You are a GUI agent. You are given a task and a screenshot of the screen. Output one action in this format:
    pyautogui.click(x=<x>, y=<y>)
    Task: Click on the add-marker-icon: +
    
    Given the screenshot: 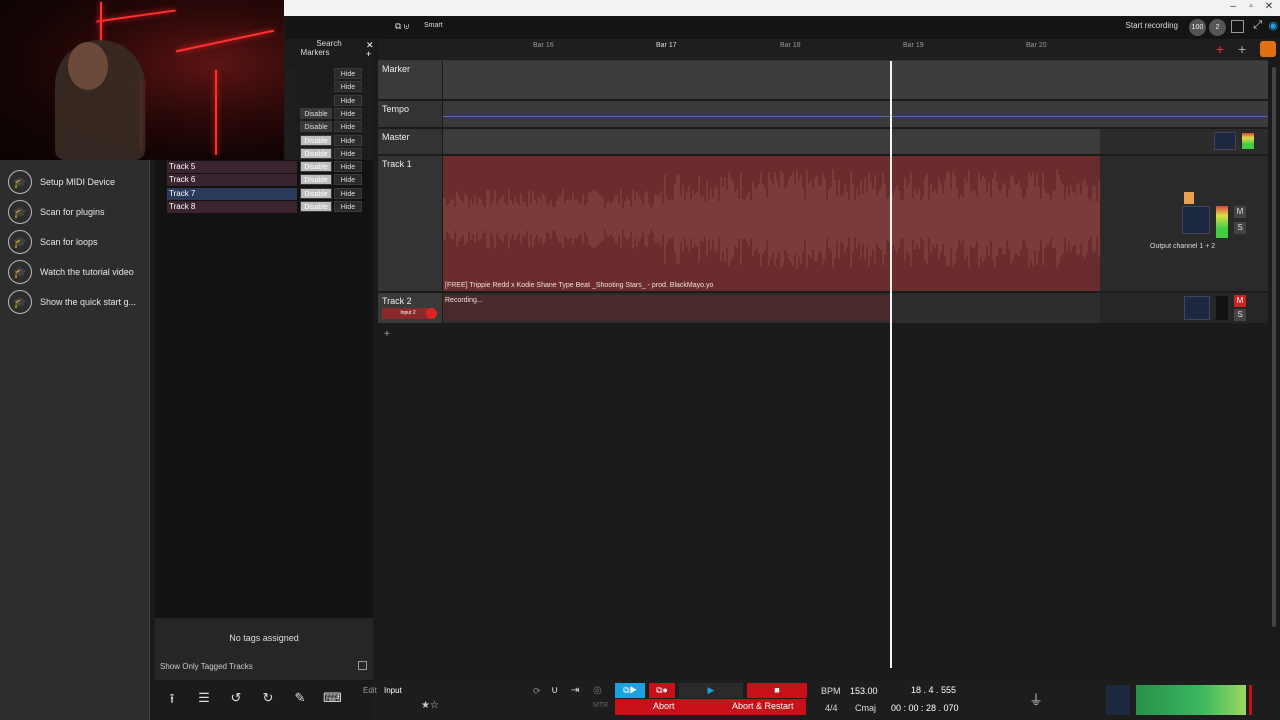 What is the action you would take?
    pyautogui.click(x=368, y=54)
    